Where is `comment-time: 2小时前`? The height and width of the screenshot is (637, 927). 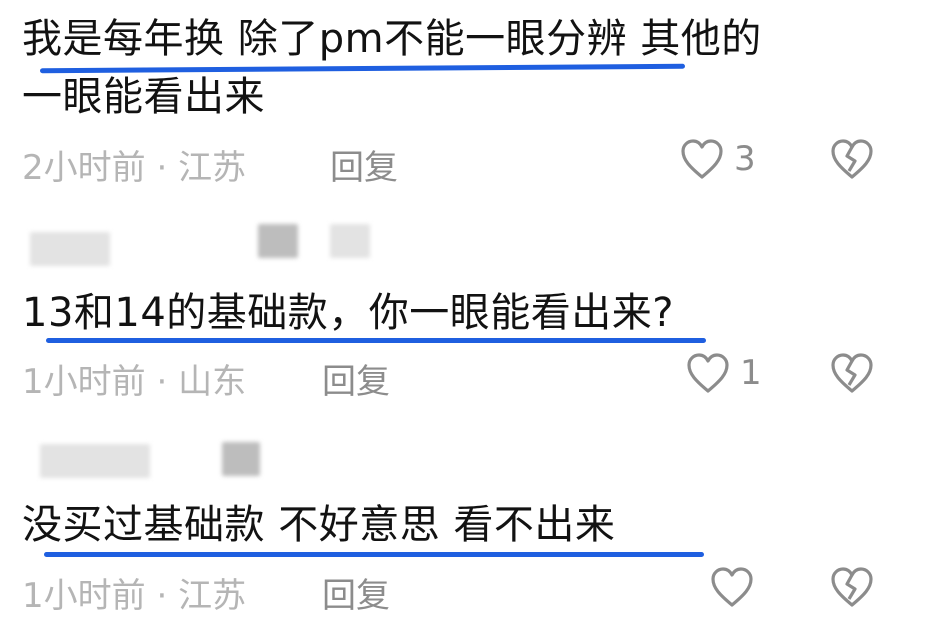
comment-time: 2小时前 is located at coordinates (84, 168).